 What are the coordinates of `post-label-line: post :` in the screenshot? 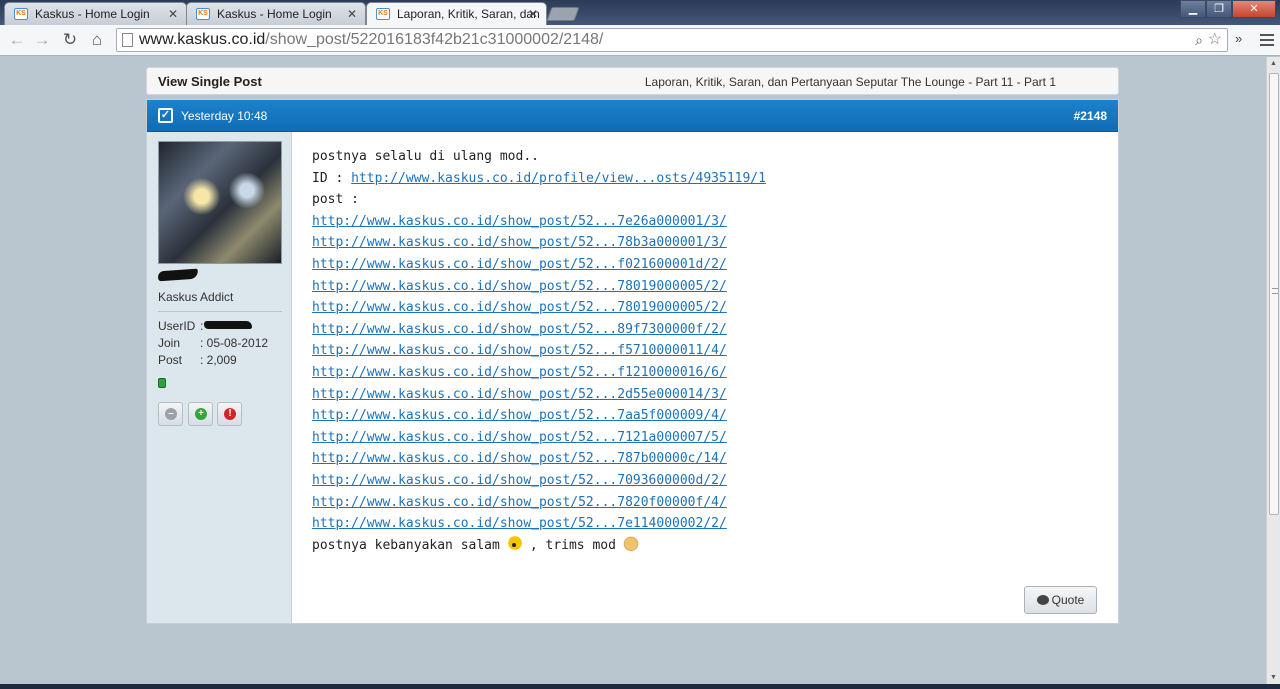 It's located at (335, 200).